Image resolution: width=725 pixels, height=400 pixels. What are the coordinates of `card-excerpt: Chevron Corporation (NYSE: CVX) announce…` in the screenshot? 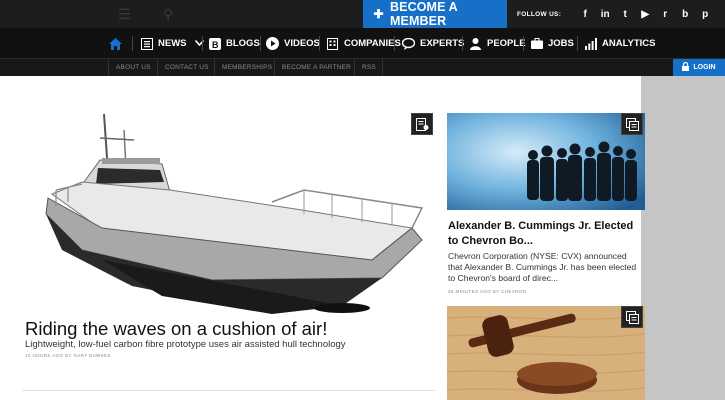 It's located at (542, 267).